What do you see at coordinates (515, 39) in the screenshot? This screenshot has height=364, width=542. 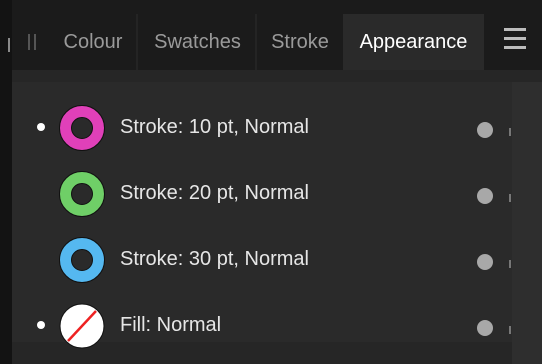 I see `hamburger-icon` at bounding box center [515, 39].